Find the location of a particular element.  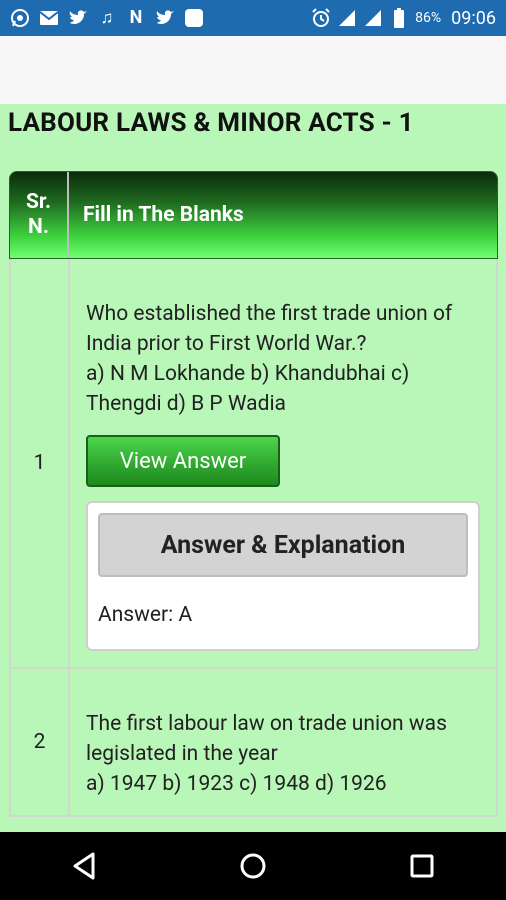

clock: 09:06 is located at coordinates (473, 18).